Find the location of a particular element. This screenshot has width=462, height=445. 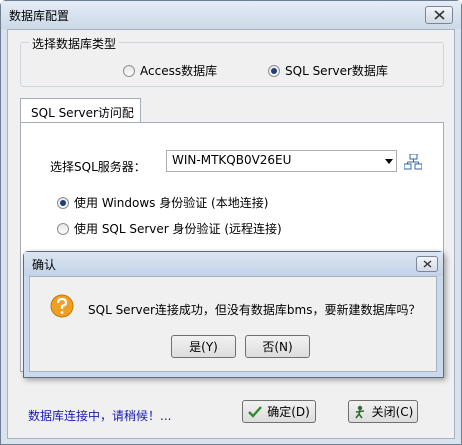

radio-access: Access数据库 is located at coordinates (170, 70).